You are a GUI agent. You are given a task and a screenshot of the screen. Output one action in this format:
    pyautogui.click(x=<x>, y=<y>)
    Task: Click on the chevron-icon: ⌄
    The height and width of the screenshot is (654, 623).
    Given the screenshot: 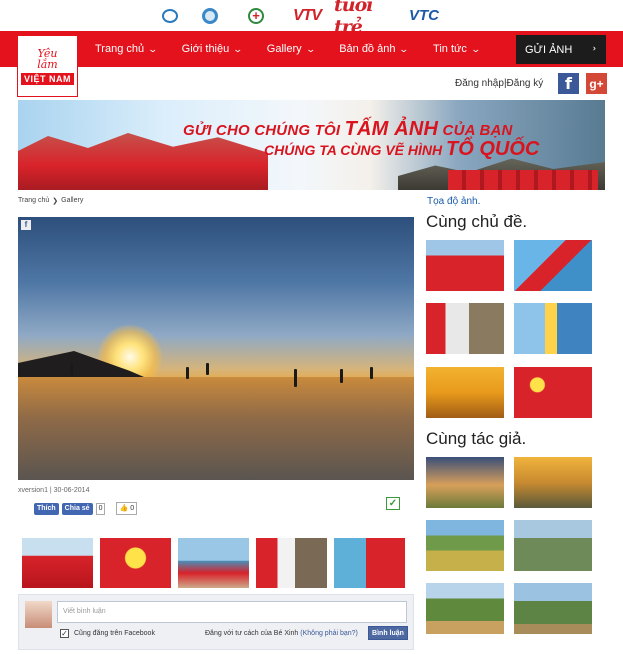 What is the action you would take?
    pyautogui.click(x=592, y=48)
    